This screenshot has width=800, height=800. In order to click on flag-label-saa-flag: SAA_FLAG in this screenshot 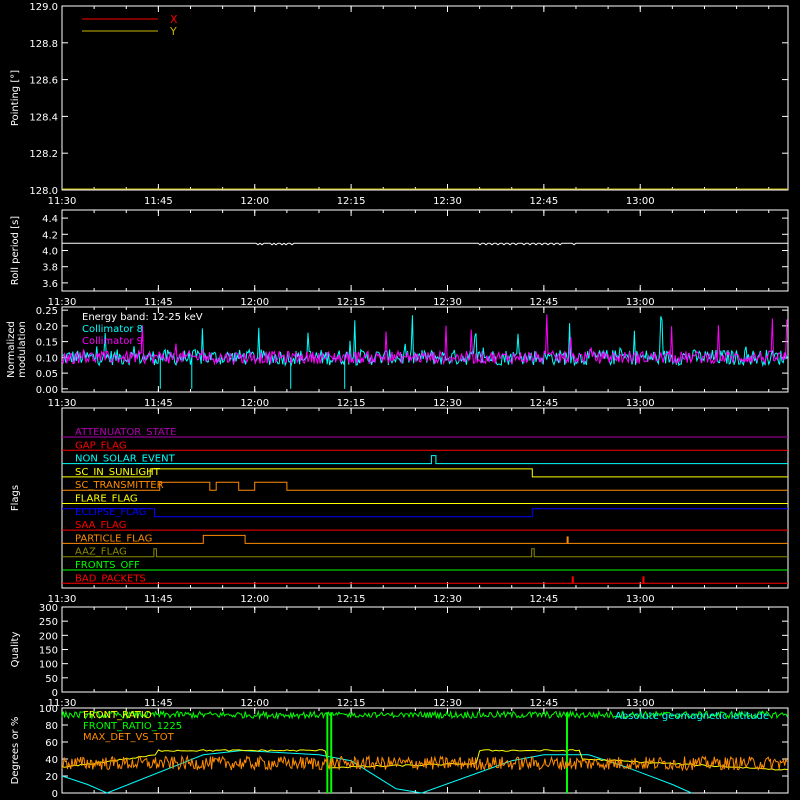, I will do `click(100, 525)`.